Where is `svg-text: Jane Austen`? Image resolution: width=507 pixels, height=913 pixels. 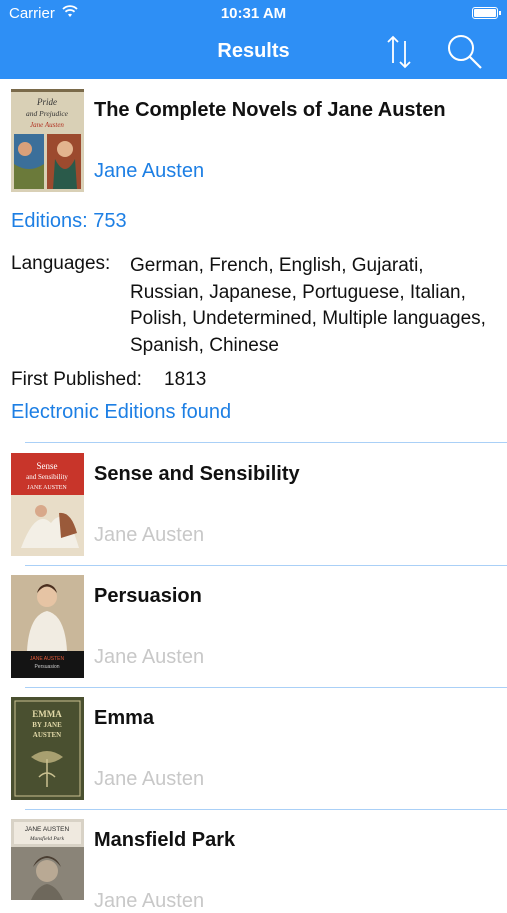
svg-text: Jane Austen is located at coordinates (47, 125).